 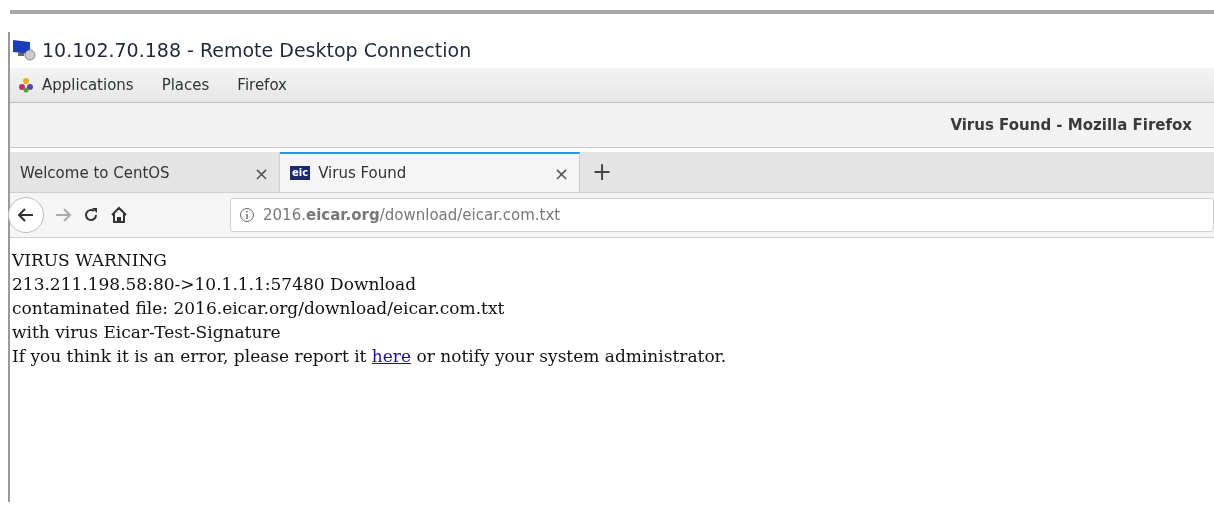 I want to click on browser-tab: eic Virus Found ×, so click(x=430, y=172).